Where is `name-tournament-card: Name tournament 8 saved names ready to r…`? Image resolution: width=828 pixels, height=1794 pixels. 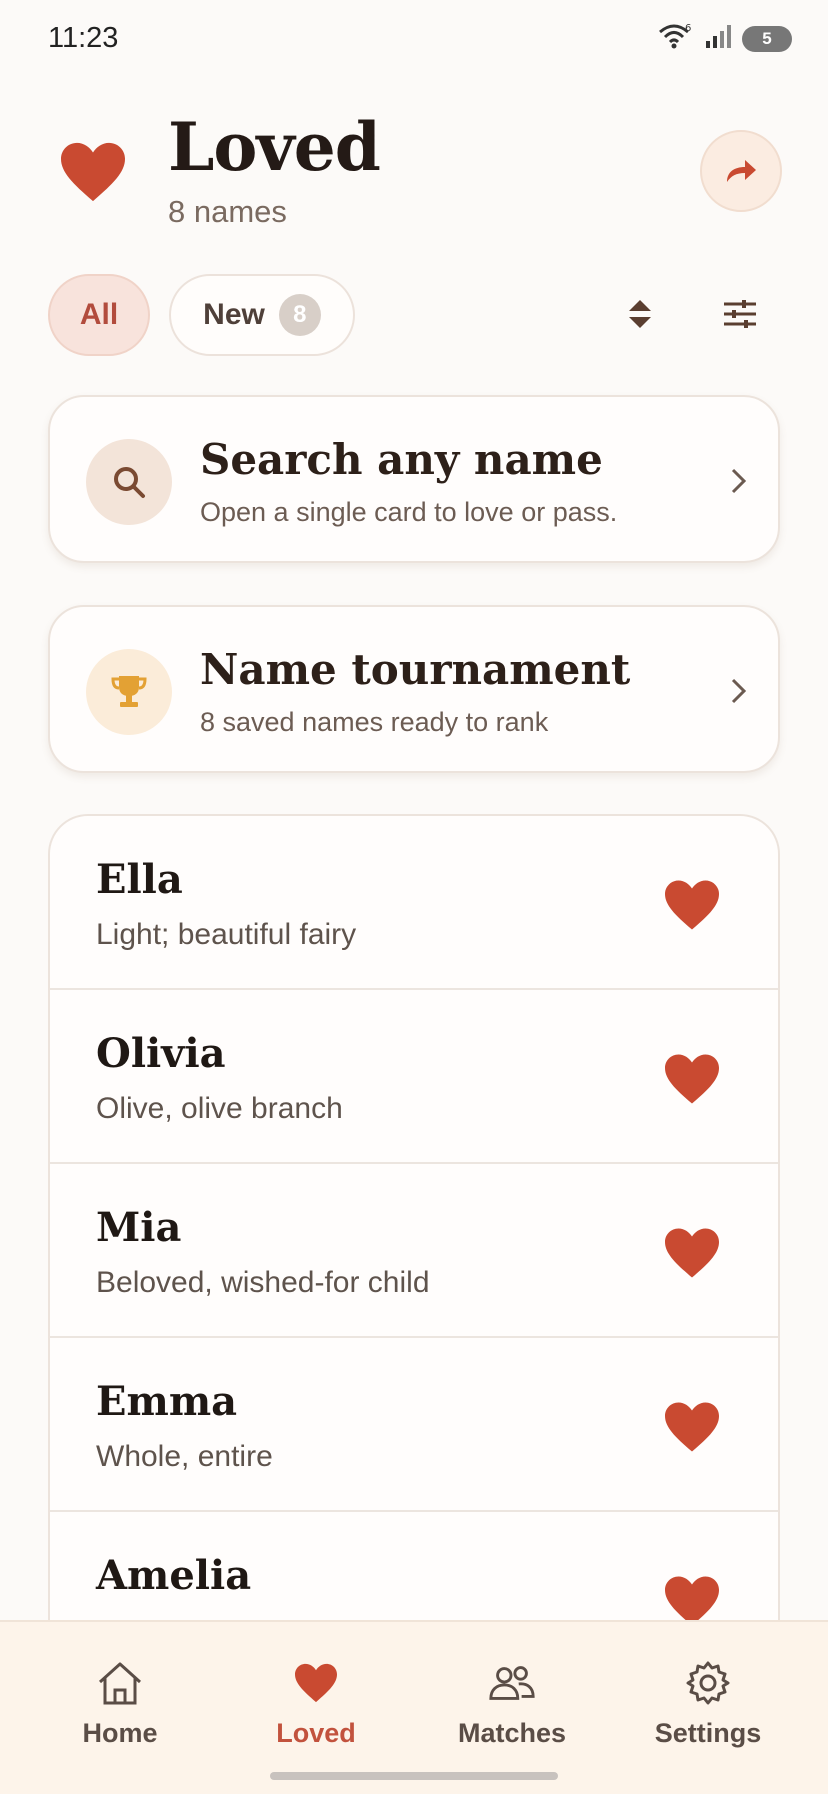 name-tournament-card: Name tournament 8 saved names ready to r… is located at coordinates (414, 689).